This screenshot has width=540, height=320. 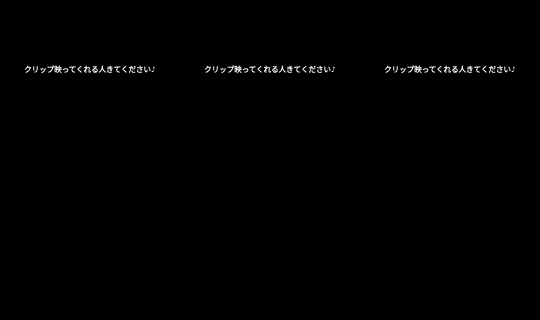 What do you see at coordinates (450, 69) in the screenshot?
I see `caption-text-right: クリップ映ってくれる人きてください♪` at bounding box center [450, 69].